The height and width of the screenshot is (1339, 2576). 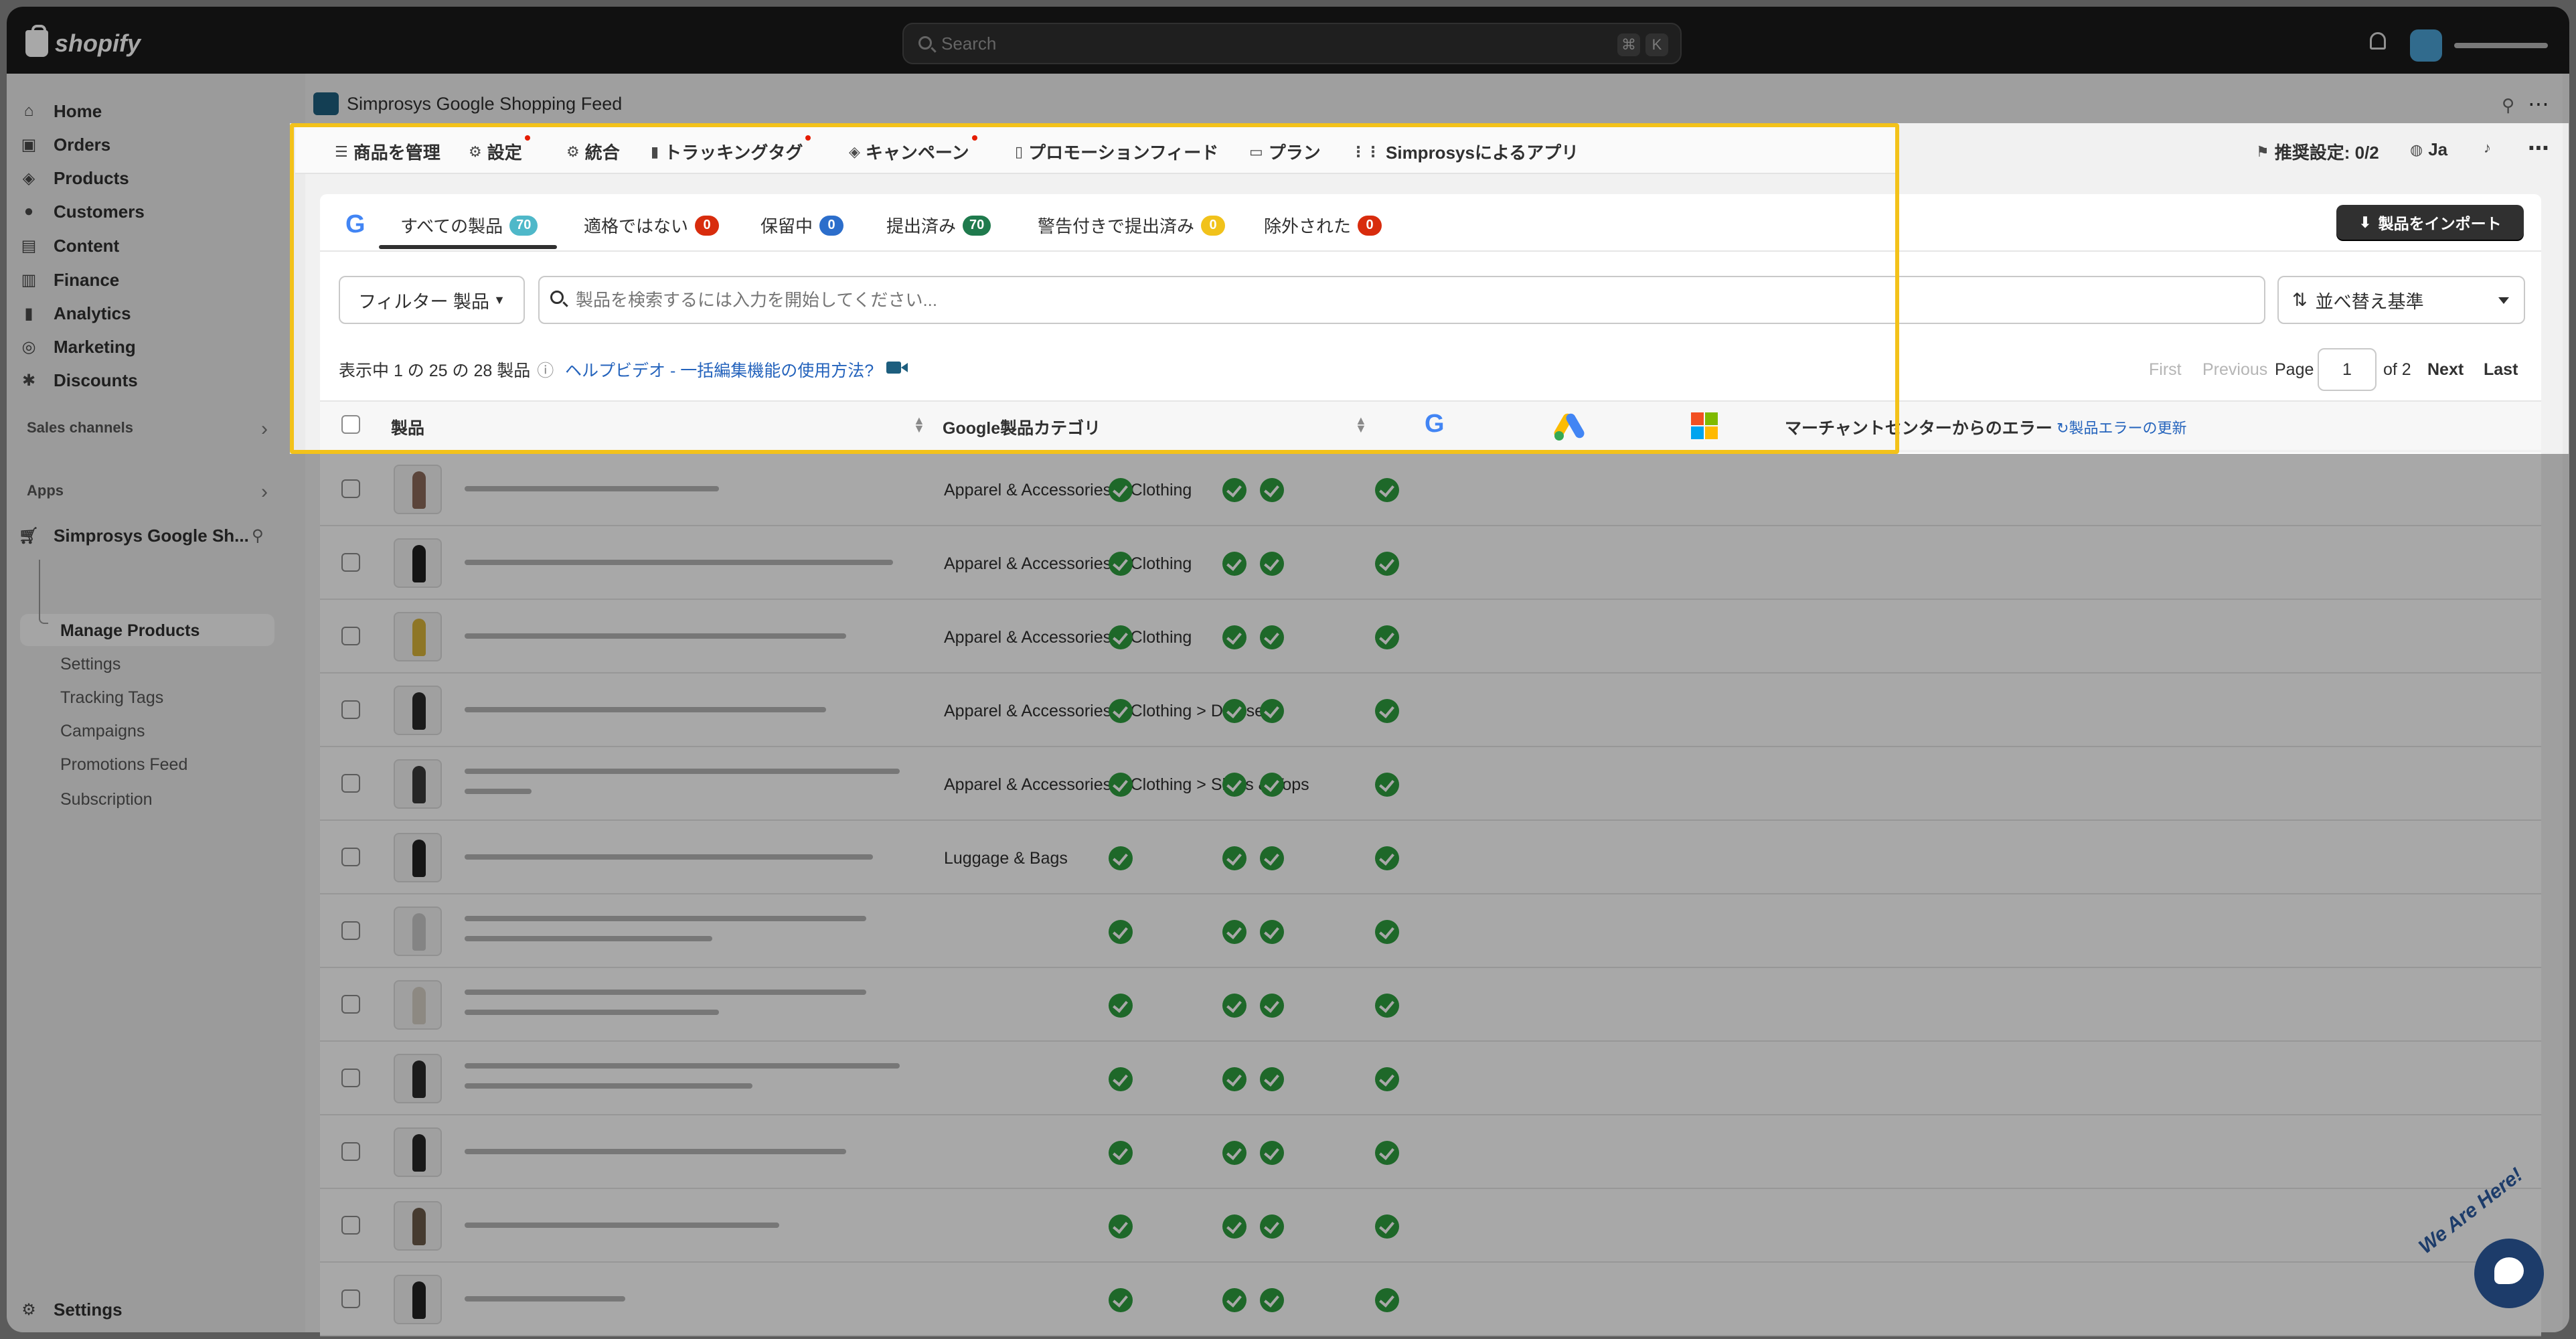 I want to click on pagination-previous: Previous, so click(x=2234, y=370).